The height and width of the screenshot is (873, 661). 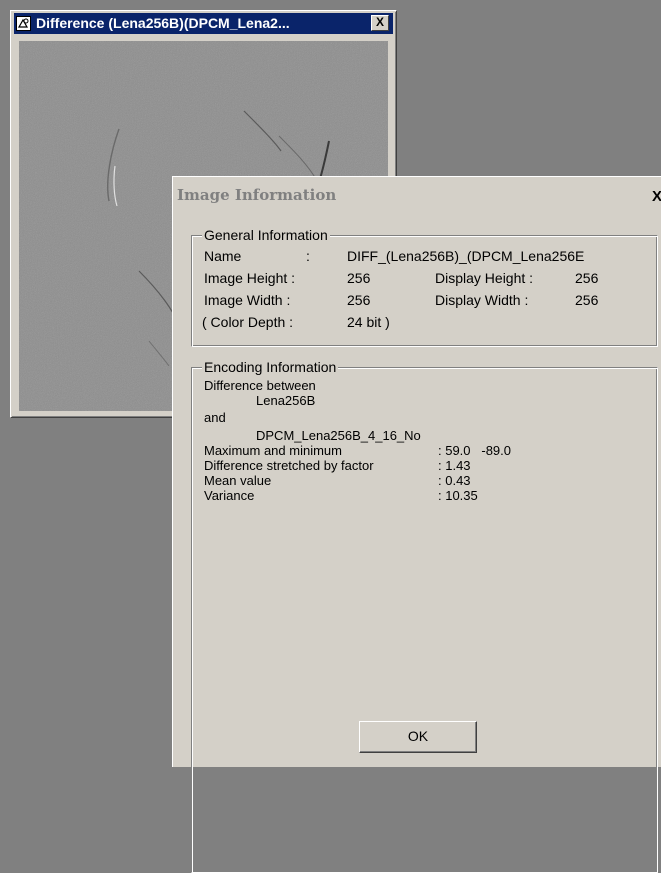 I want to click on color-depth-value: 24 bit ), so click(x=368, y=322).